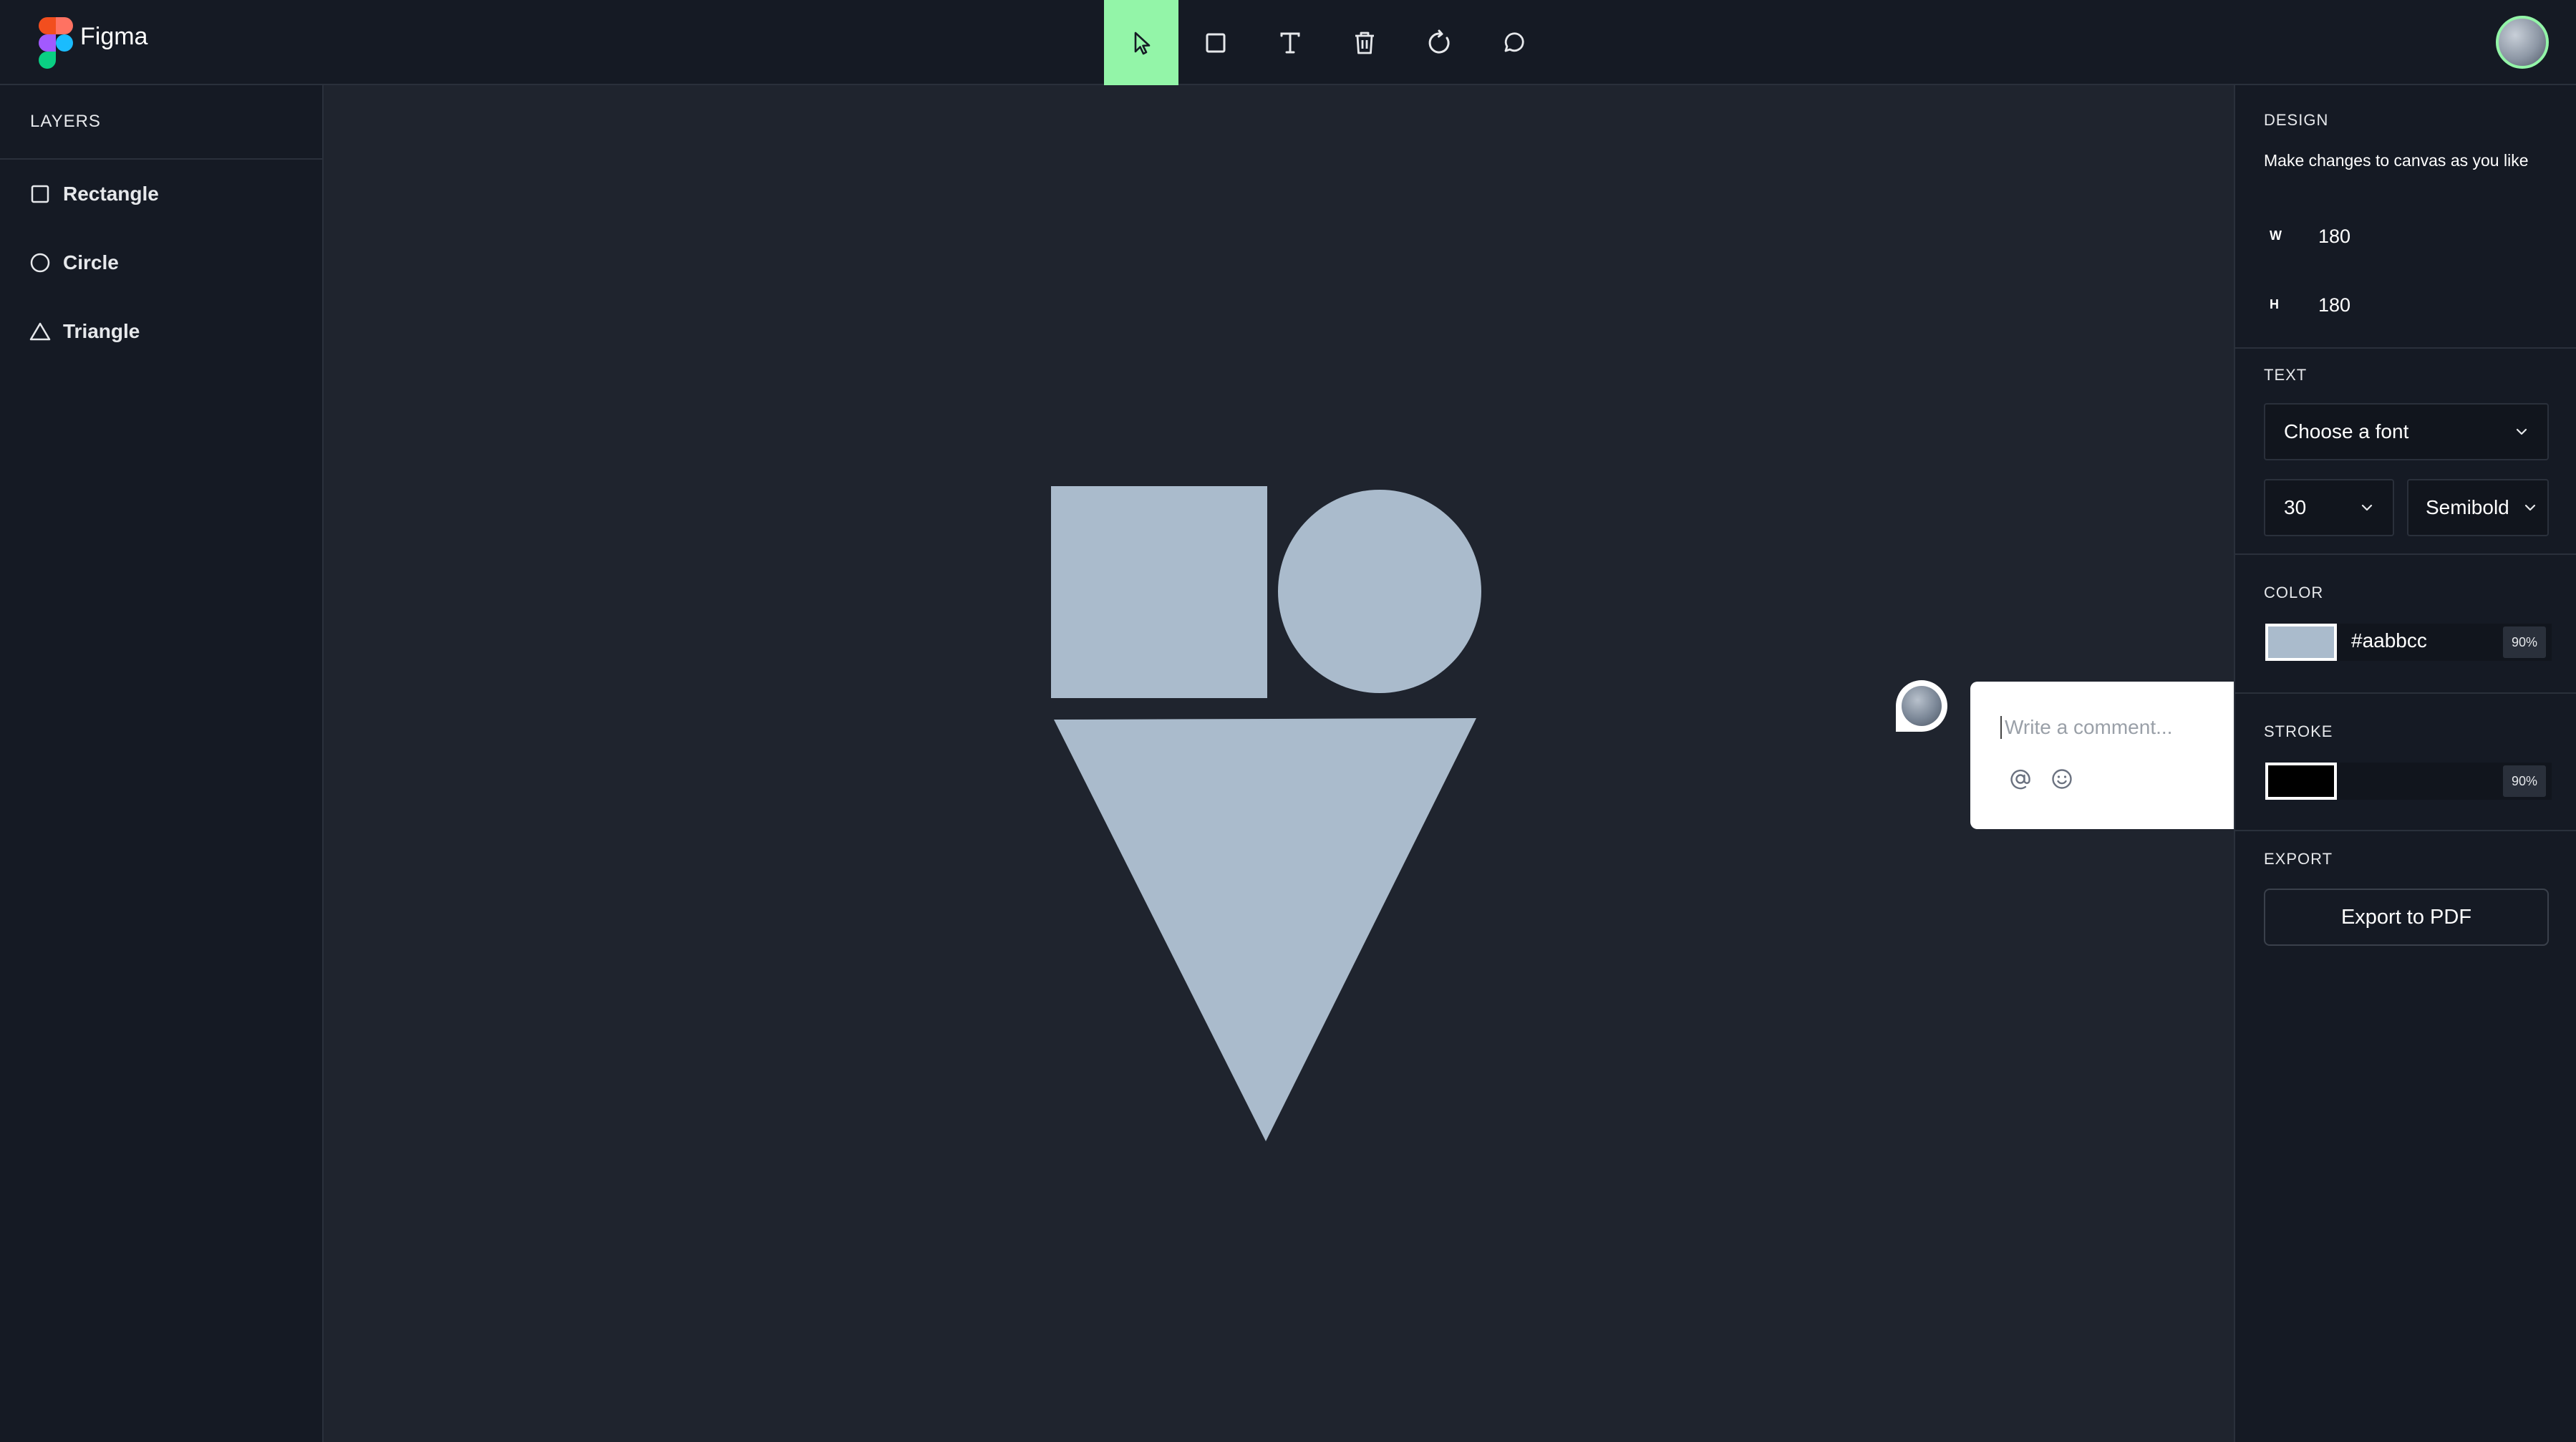 This screenshot has width=2576, height=1442. Describe the element at coordinates (2301, 642) in the screenshot. I see `fill-color-swatch` at that location.